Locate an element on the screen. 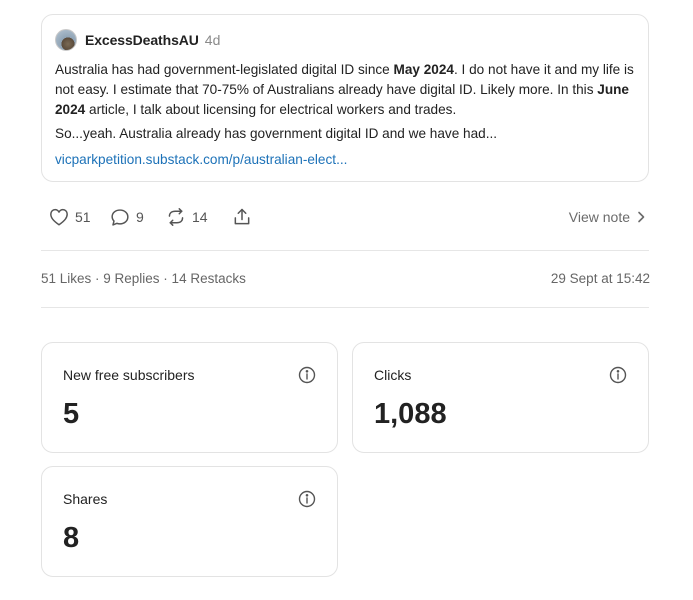 This screenshot has width=693, height=600. stat-label: Shares is located at coordinates (85, 499).